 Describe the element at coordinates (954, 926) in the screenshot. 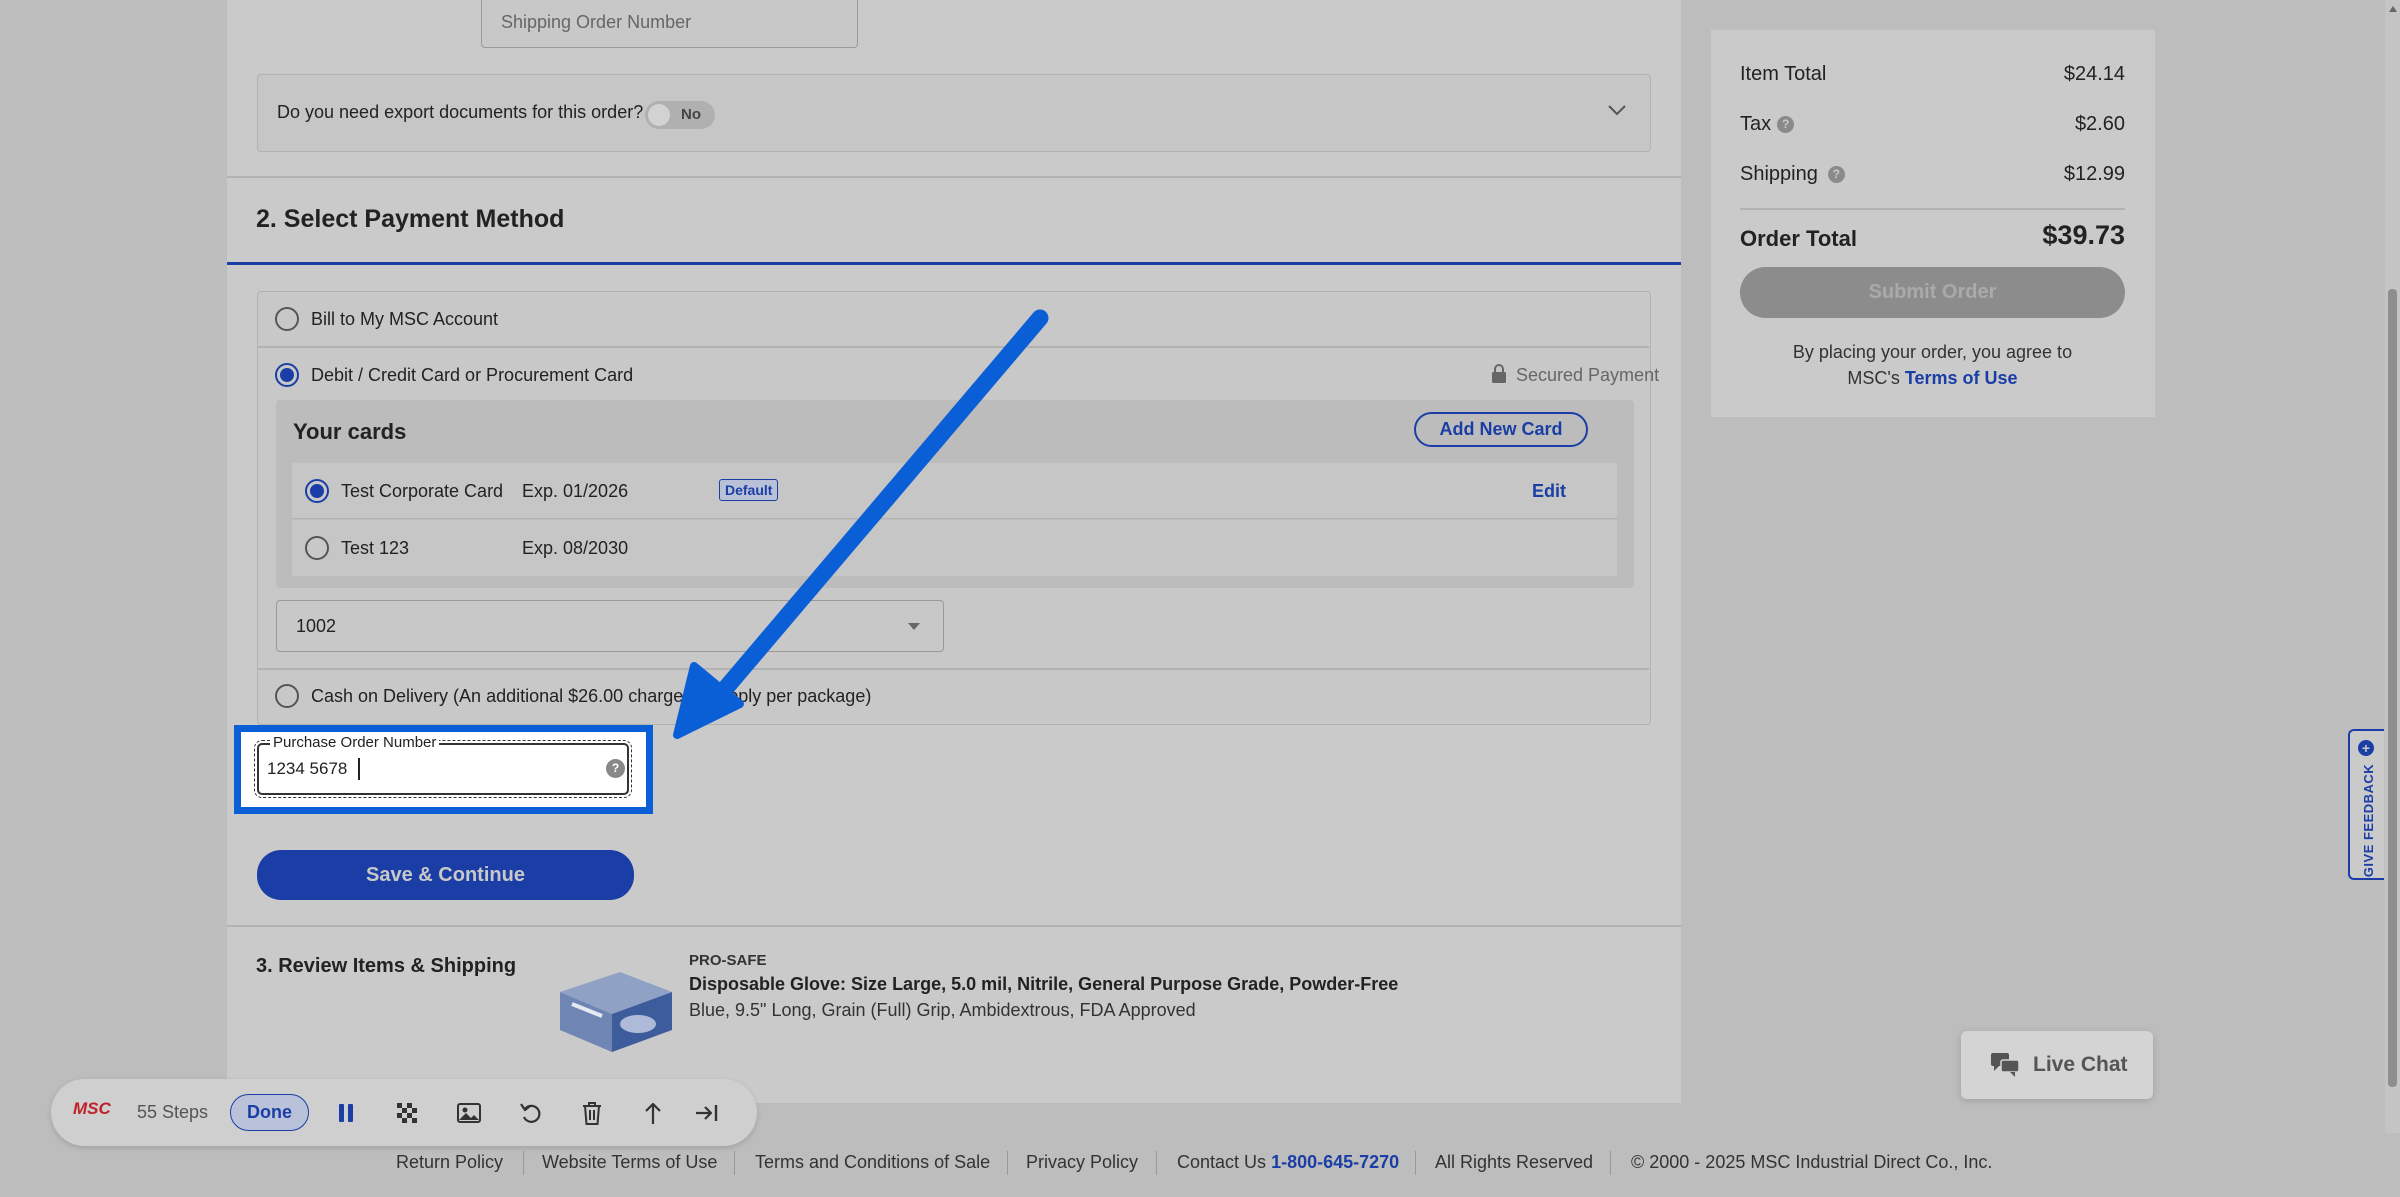

I see `section-divider` at that location.